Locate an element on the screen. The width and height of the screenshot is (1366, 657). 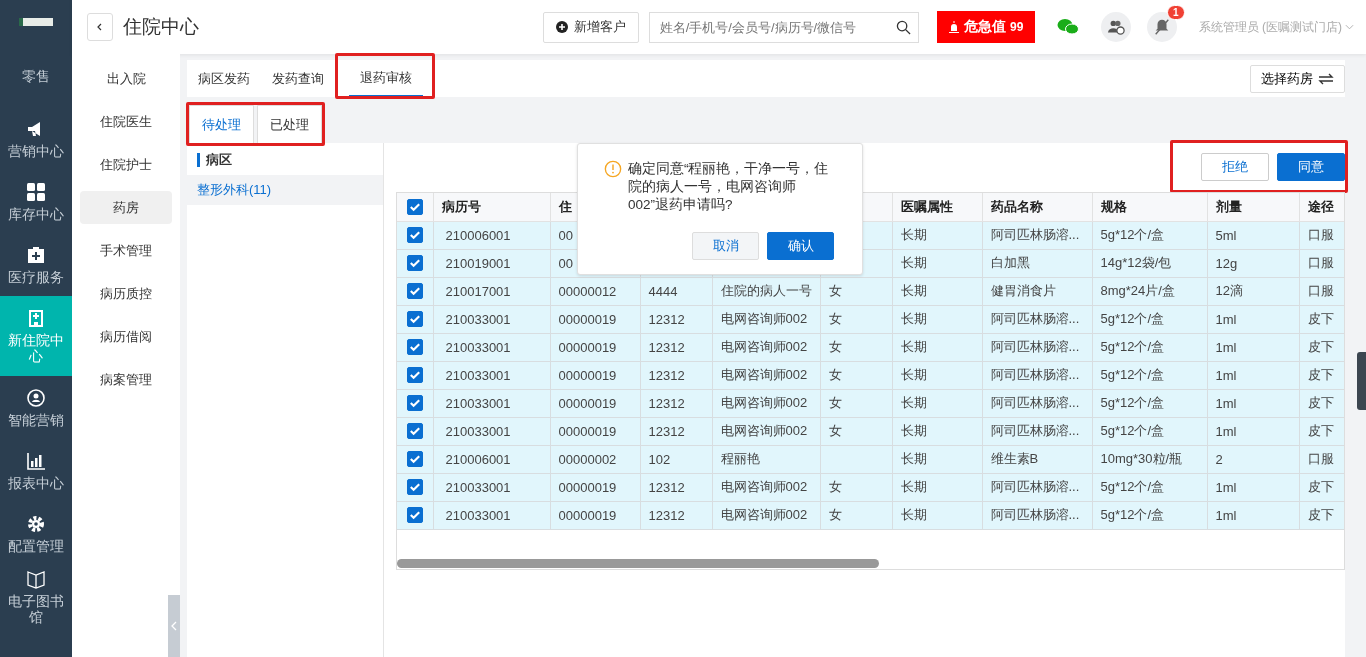
new-customer-button: 新增客户 is located at coordinates (590, 27).